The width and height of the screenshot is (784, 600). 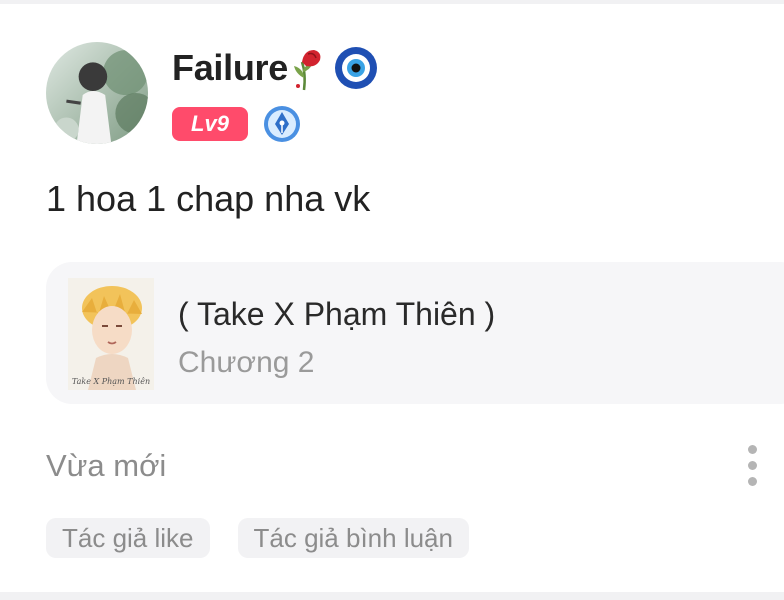 What do you see at coordinates (353, 538) in the screenshot?
I see `tag-author-commented: Tác giả bình luận` at bounding box center [353, 538].